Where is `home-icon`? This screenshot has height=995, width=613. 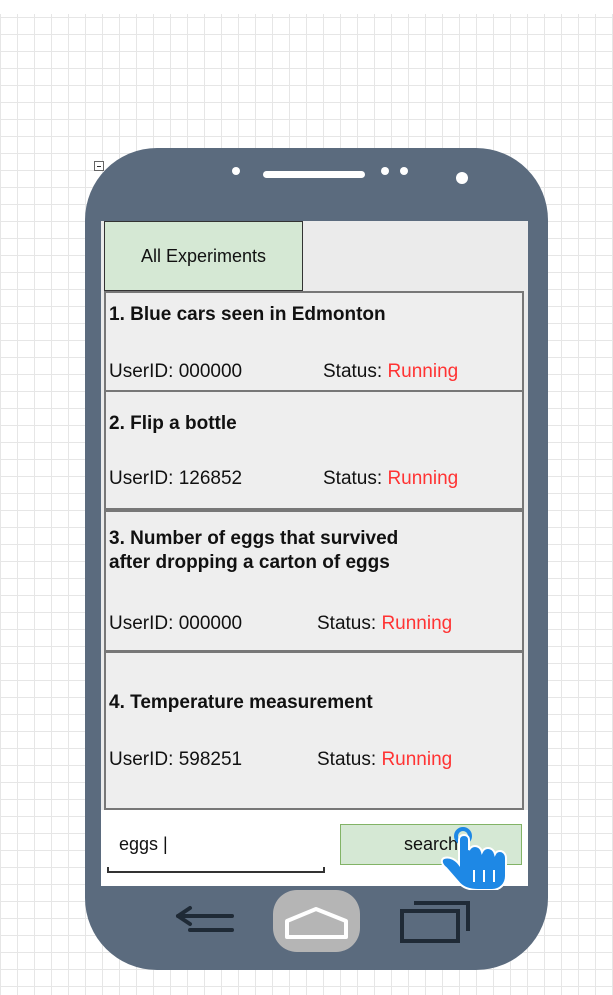 home-icon is located at coordinates (316, 923).